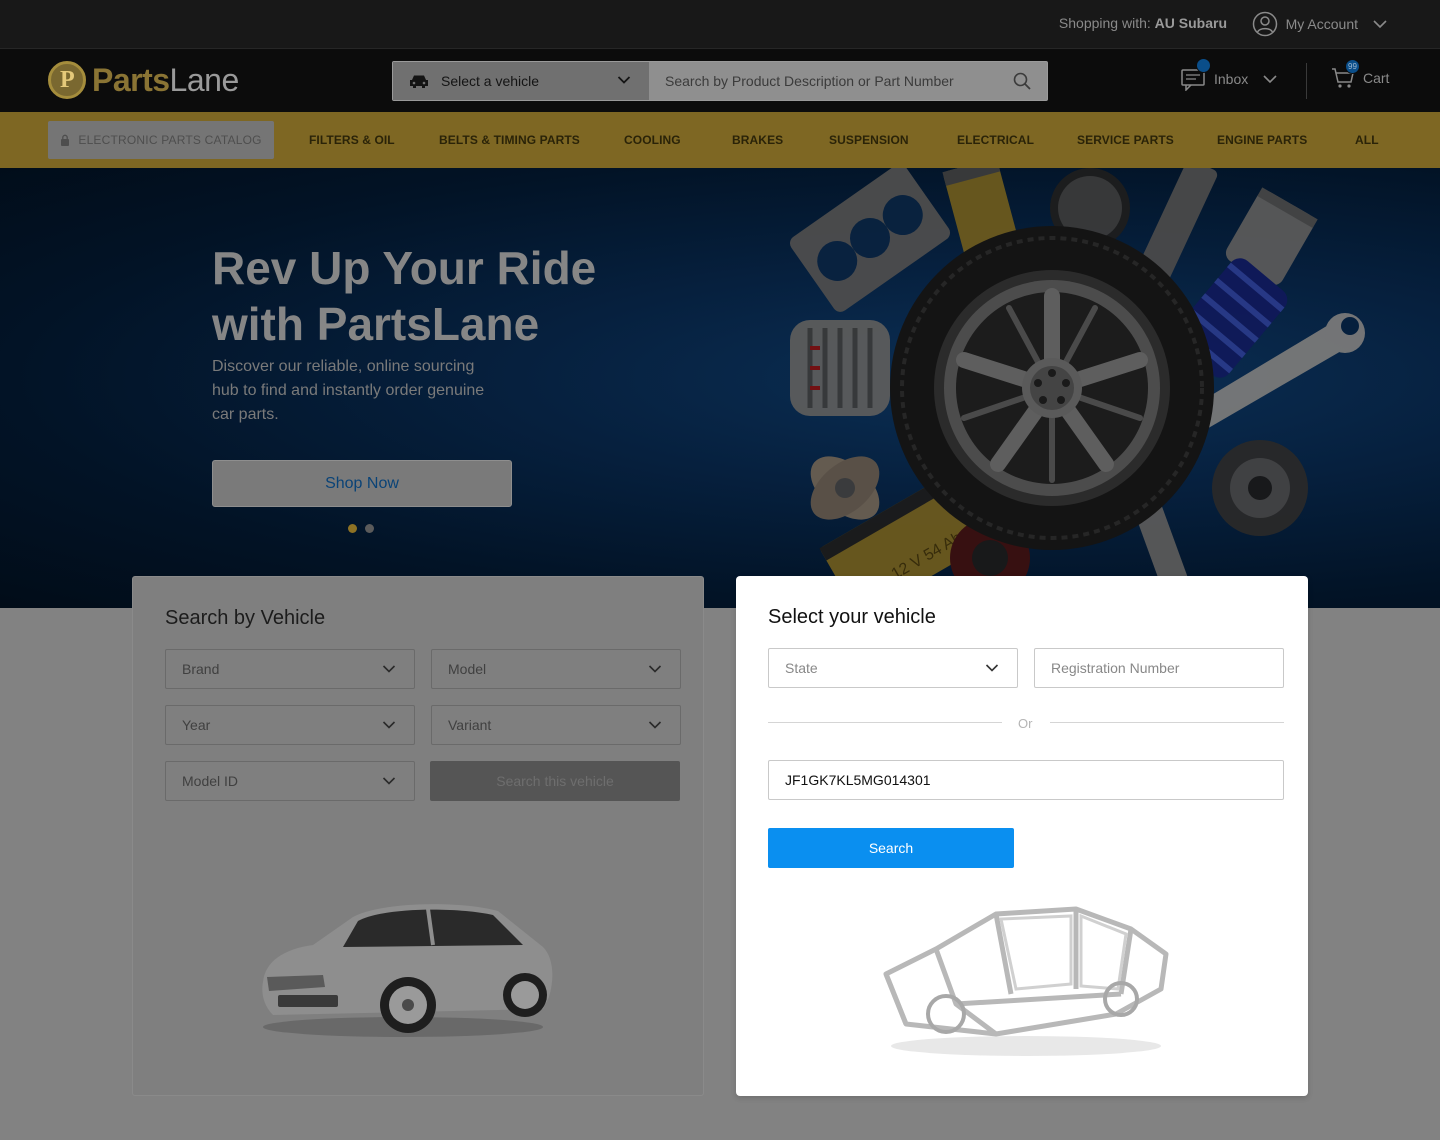 The height and width of the screenshot is (1140, 1440). Describe the element at coordinates (1052, 388) in the screenshot. I see `wheel-illustration` at that location.